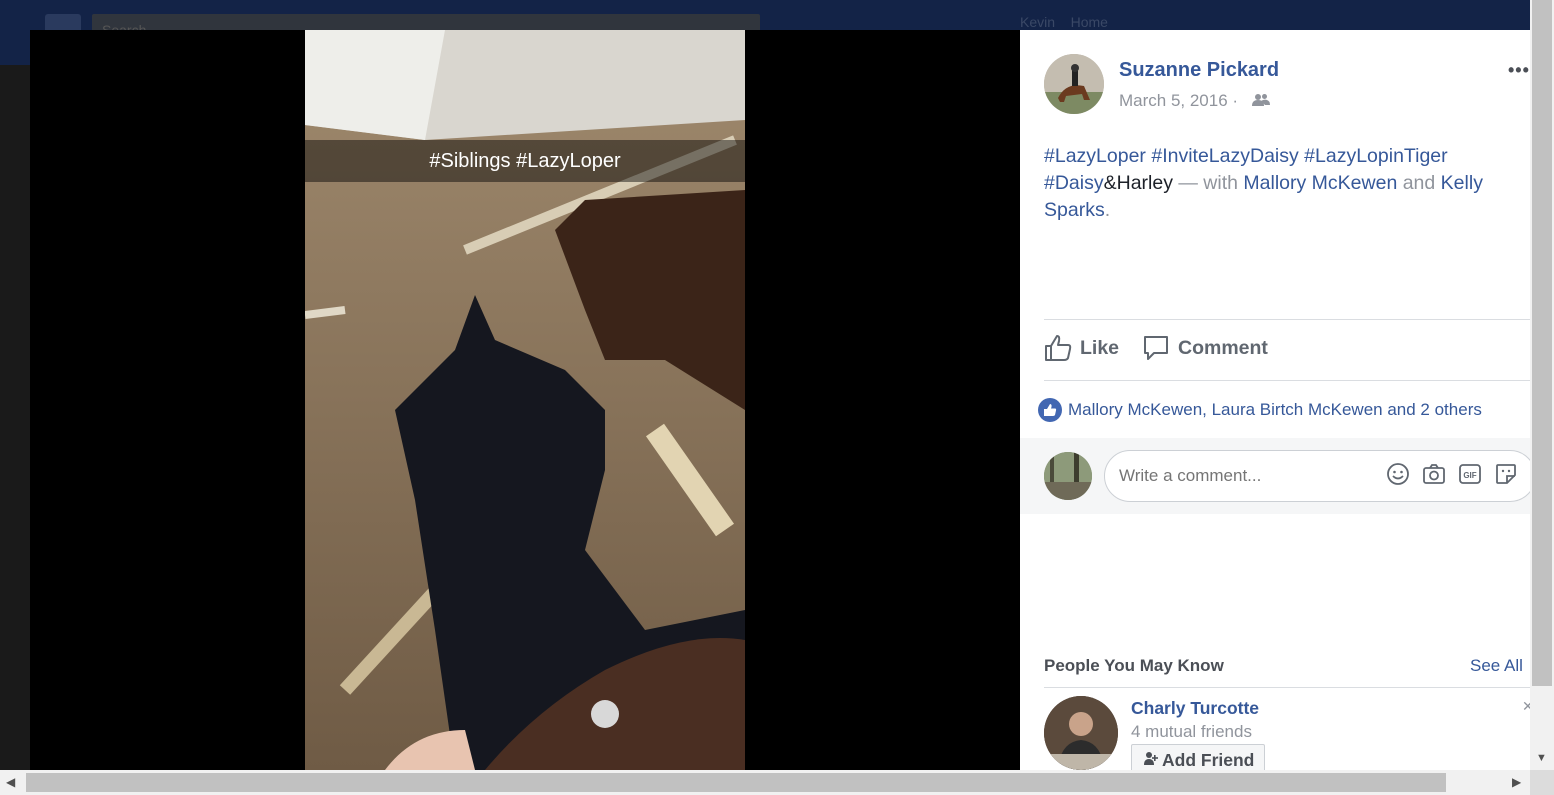  I want to click on comment-label: Comment, so click(1223, 347).